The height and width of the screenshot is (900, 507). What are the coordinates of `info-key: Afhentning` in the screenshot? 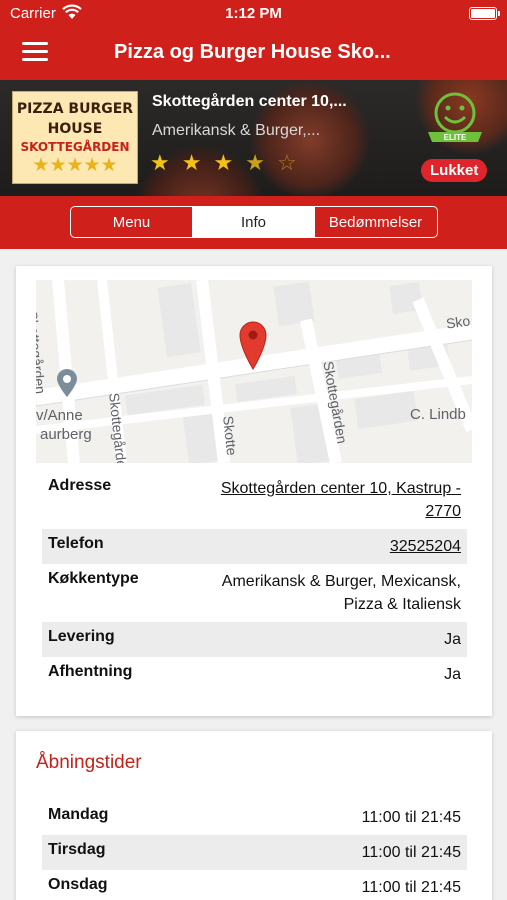 It's located at (90, 671).